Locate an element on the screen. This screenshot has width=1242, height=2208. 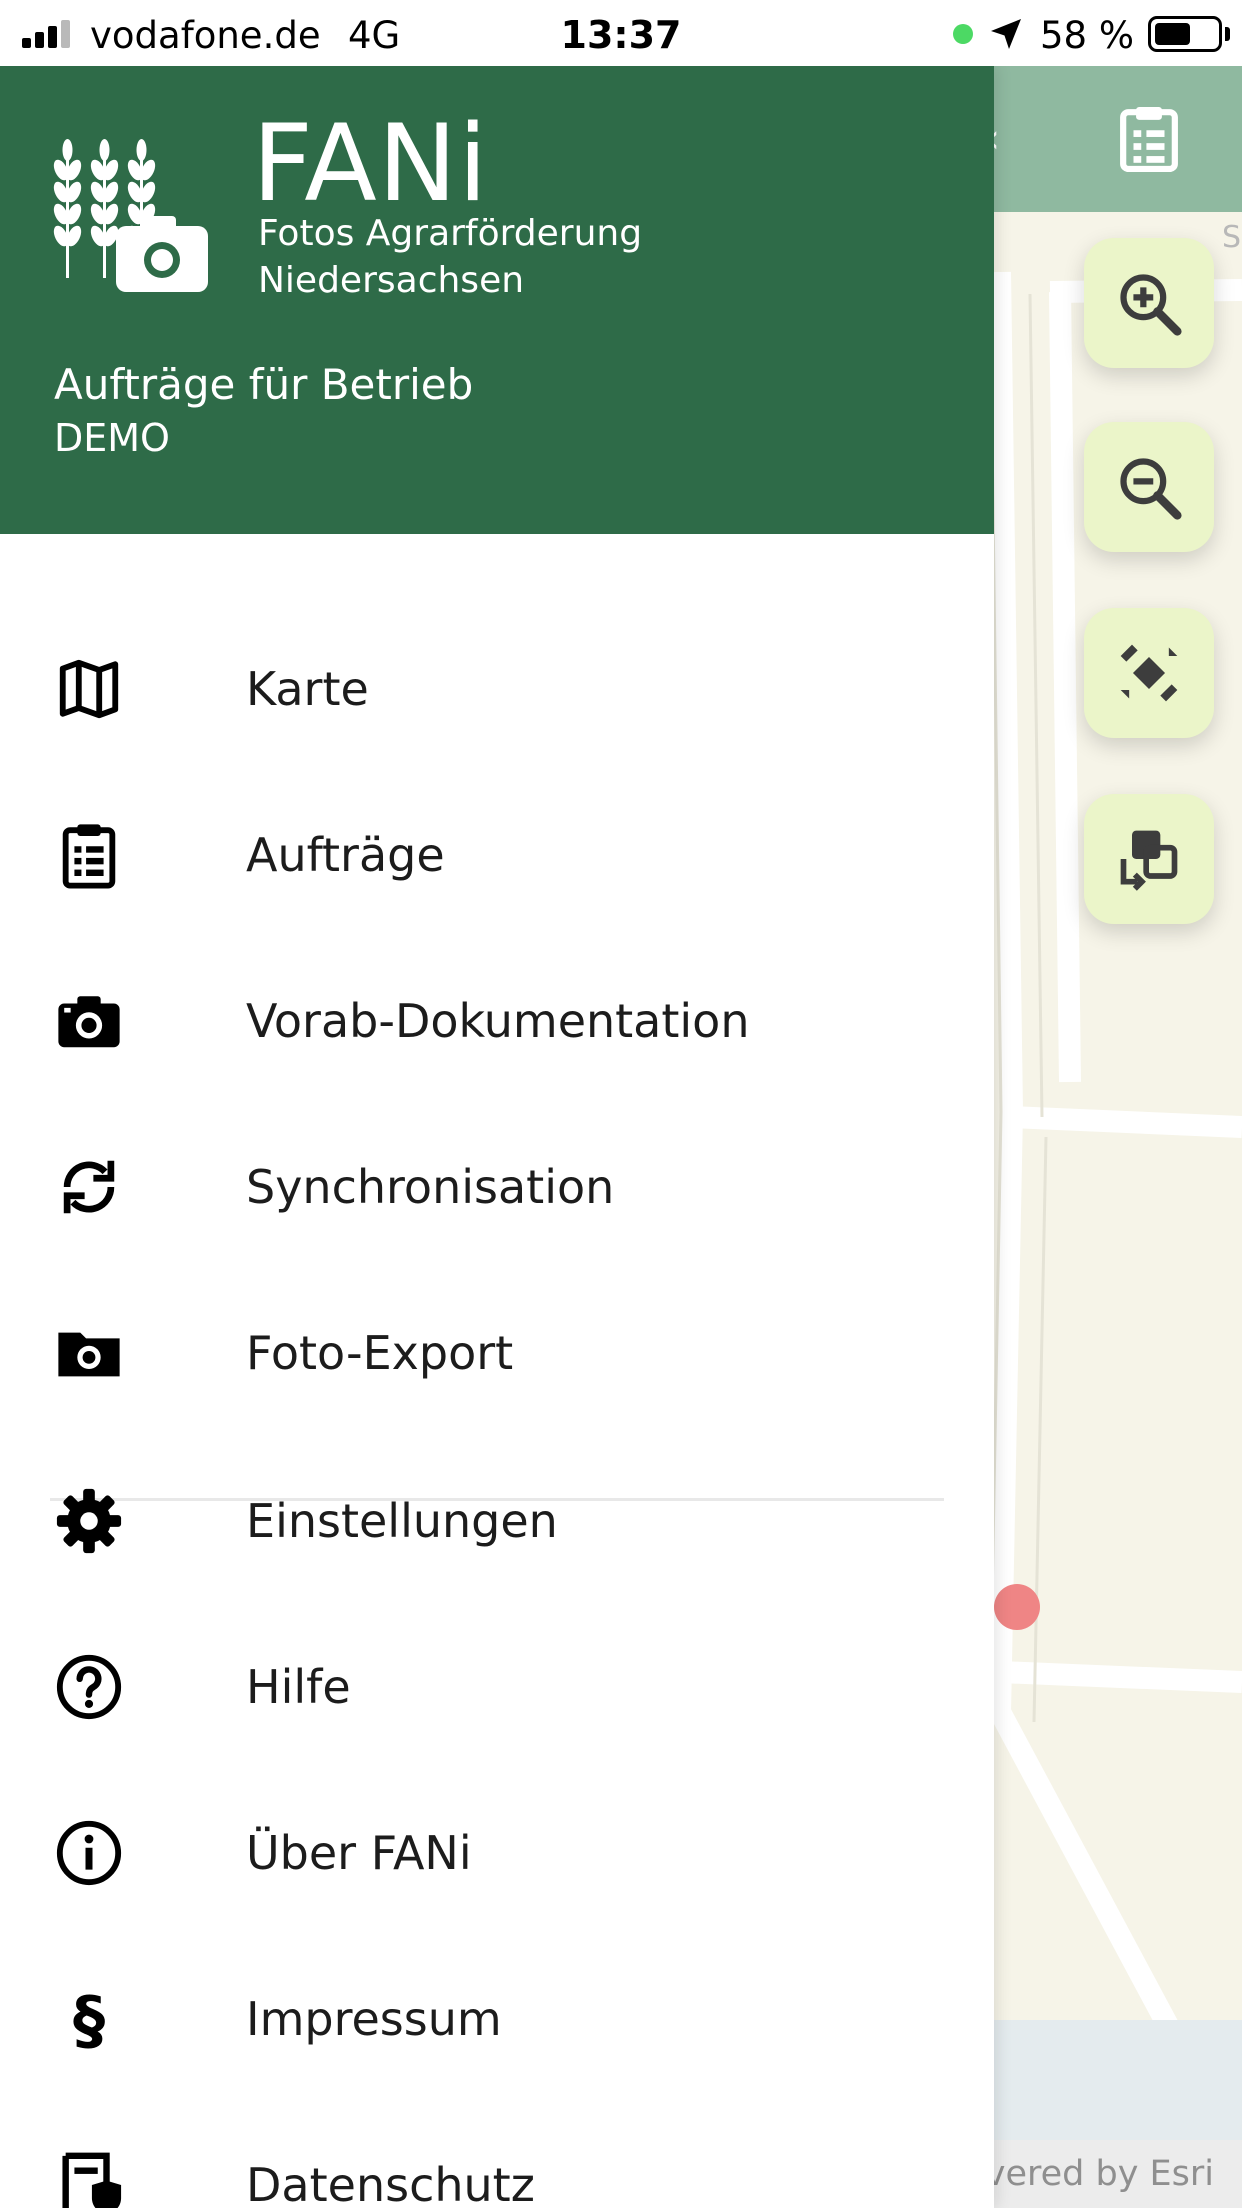
info-circle-icon is located at coordinates (89, 1853).